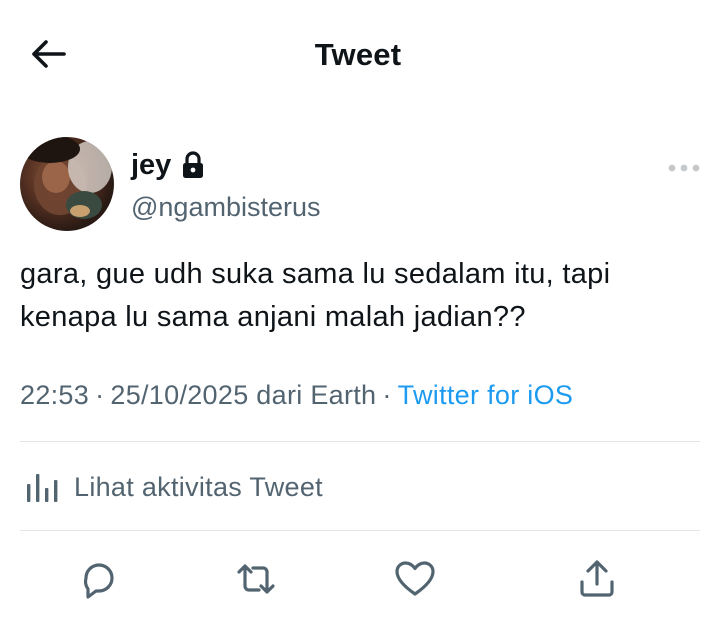  I want to click on author-name: jey, so click(168, 165).